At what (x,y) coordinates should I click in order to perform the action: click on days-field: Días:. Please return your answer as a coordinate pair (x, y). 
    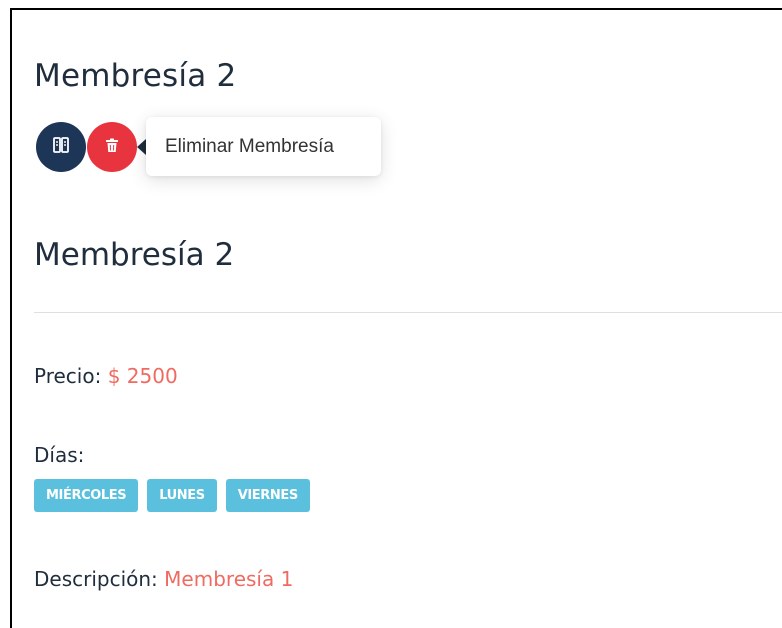
    Looking at the image, I should click on (59, 455).